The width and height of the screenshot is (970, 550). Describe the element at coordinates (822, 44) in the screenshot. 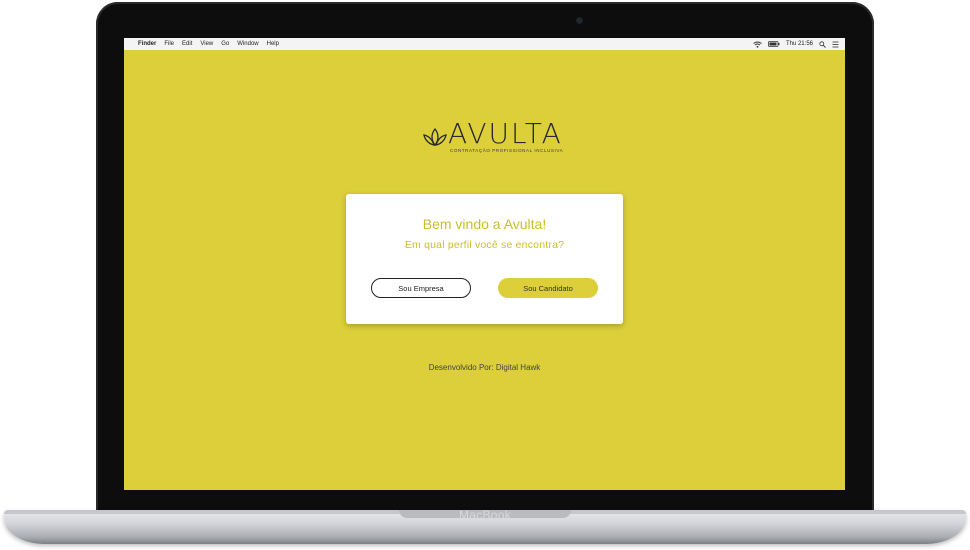

I see `search-icon` at that location.